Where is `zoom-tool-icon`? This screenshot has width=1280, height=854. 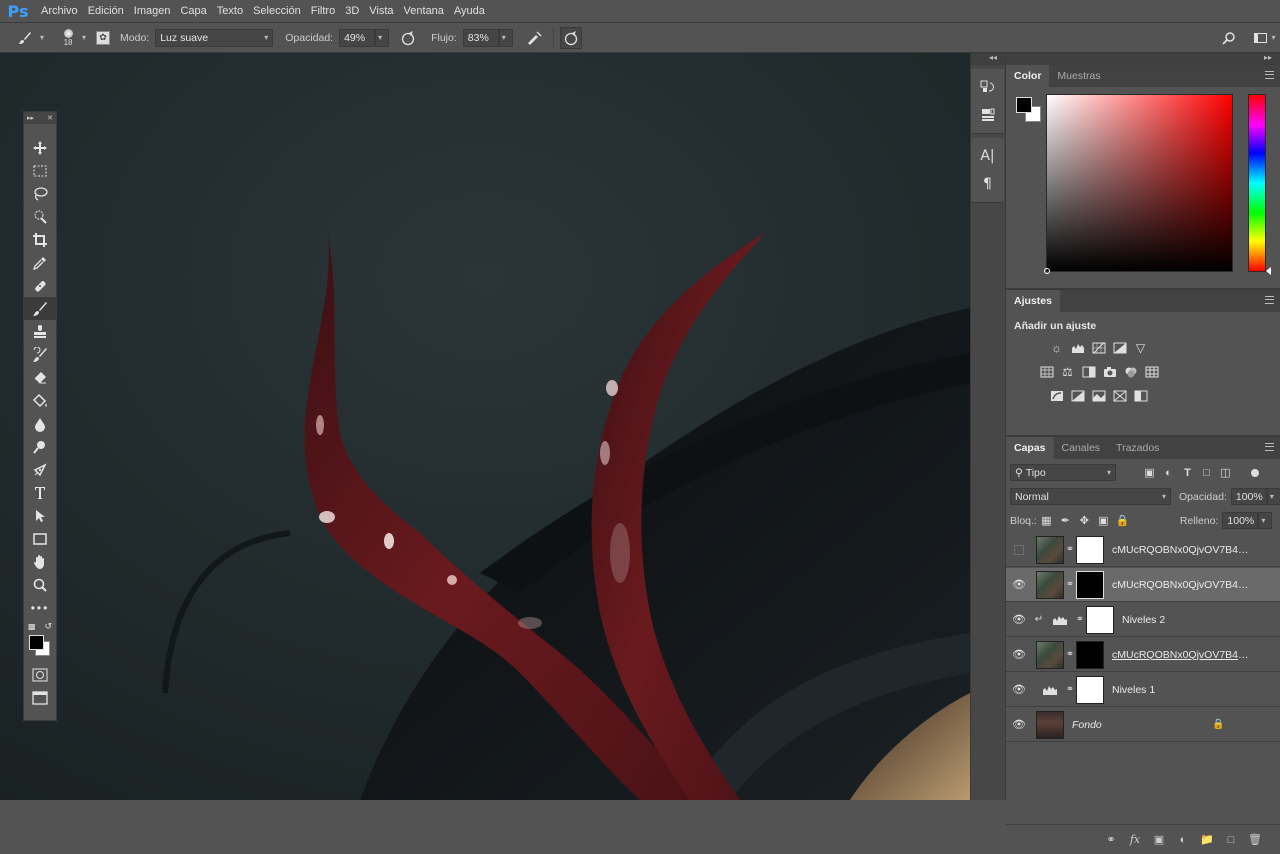 zoom-tool-icon is located at coordinates (40, 584).